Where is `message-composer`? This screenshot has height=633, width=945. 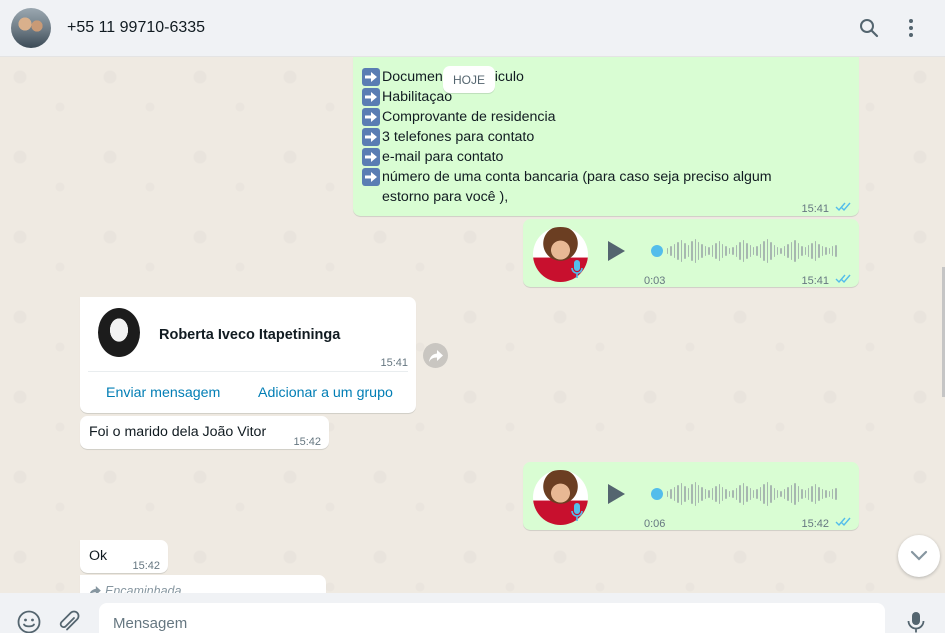 message-composer is located at coordinates (492, 618).